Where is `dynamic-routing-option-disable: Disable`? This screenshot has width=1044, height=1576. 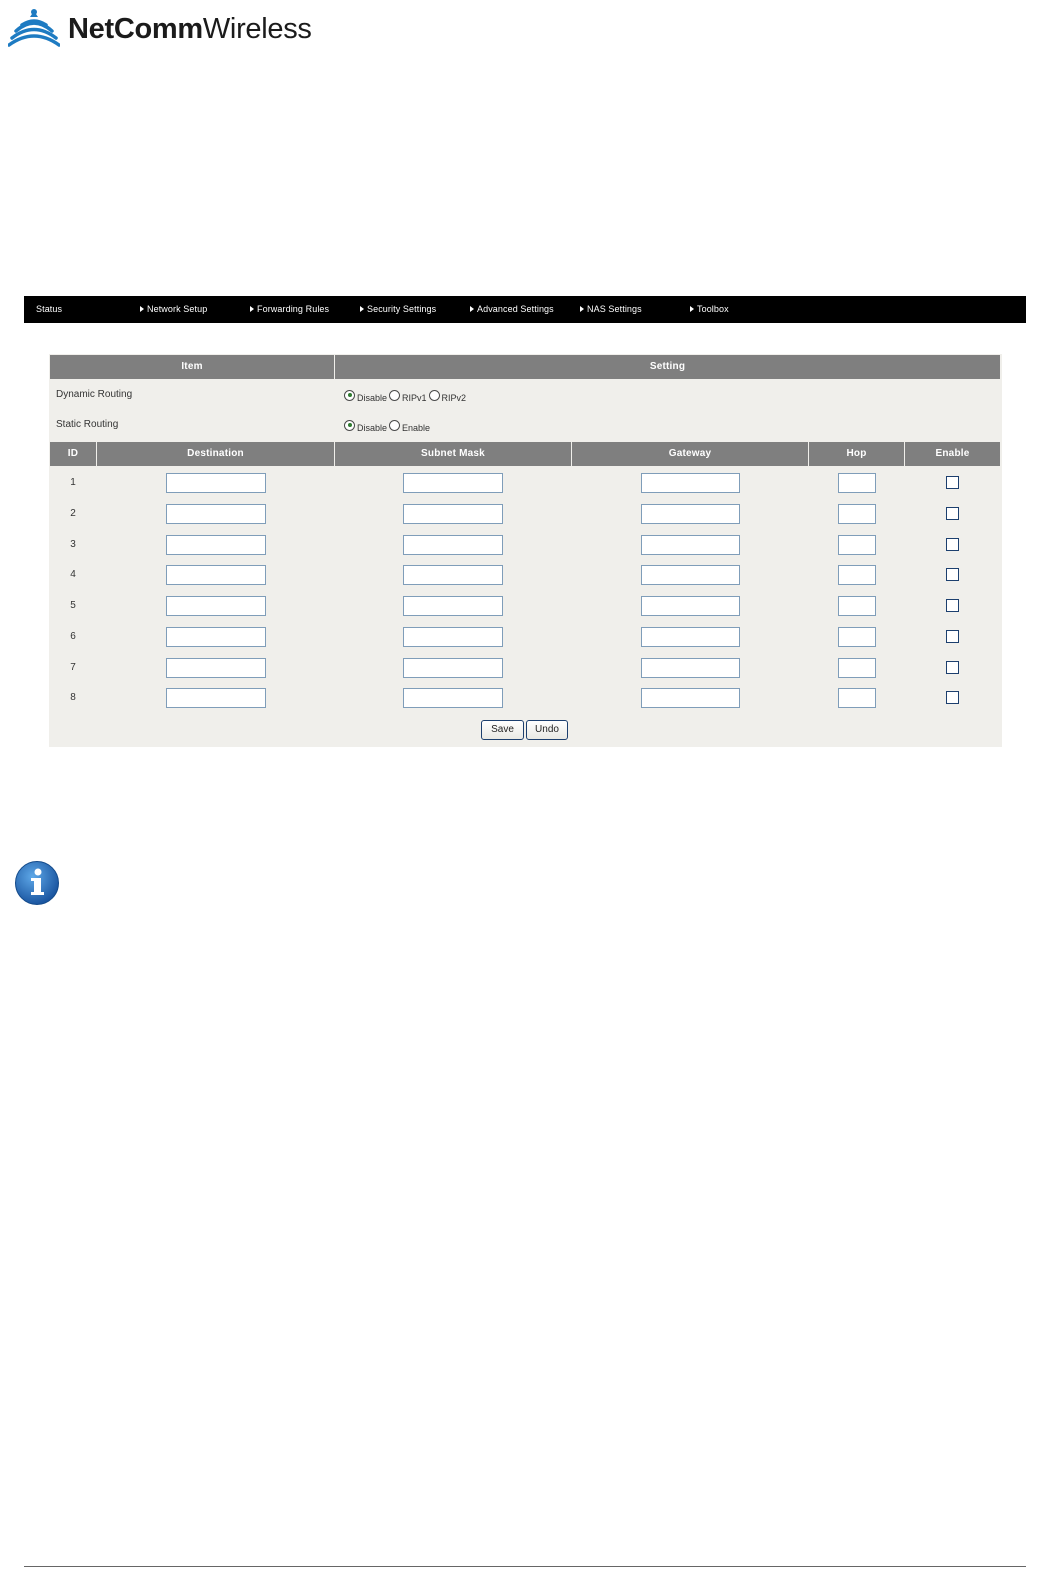 dynamic-routing-option-disable: Disable is located at coordinates (365, 395).